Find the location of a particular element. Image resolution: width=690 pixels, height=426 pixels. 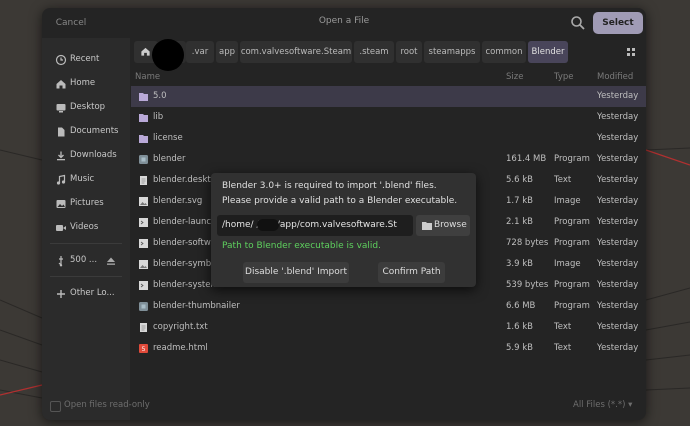

dialog-header: Cancel Open a File Select is located at coordinates (344, 23).